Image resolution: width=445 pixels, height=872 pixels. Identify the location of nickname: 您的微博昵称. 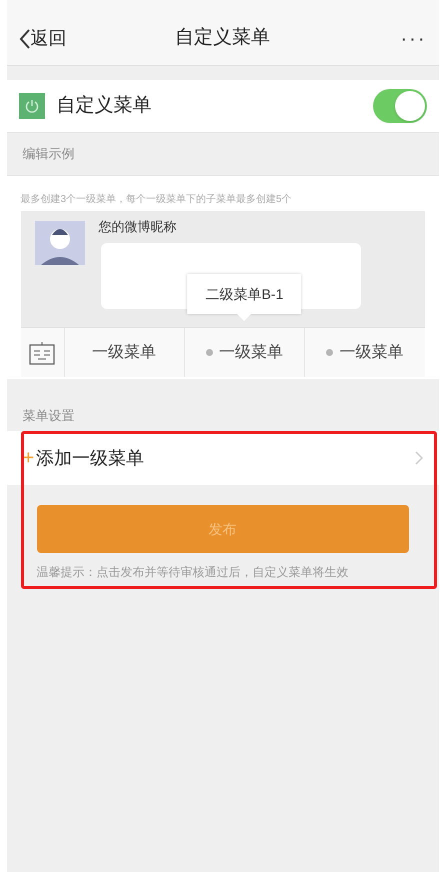
(137, 227).